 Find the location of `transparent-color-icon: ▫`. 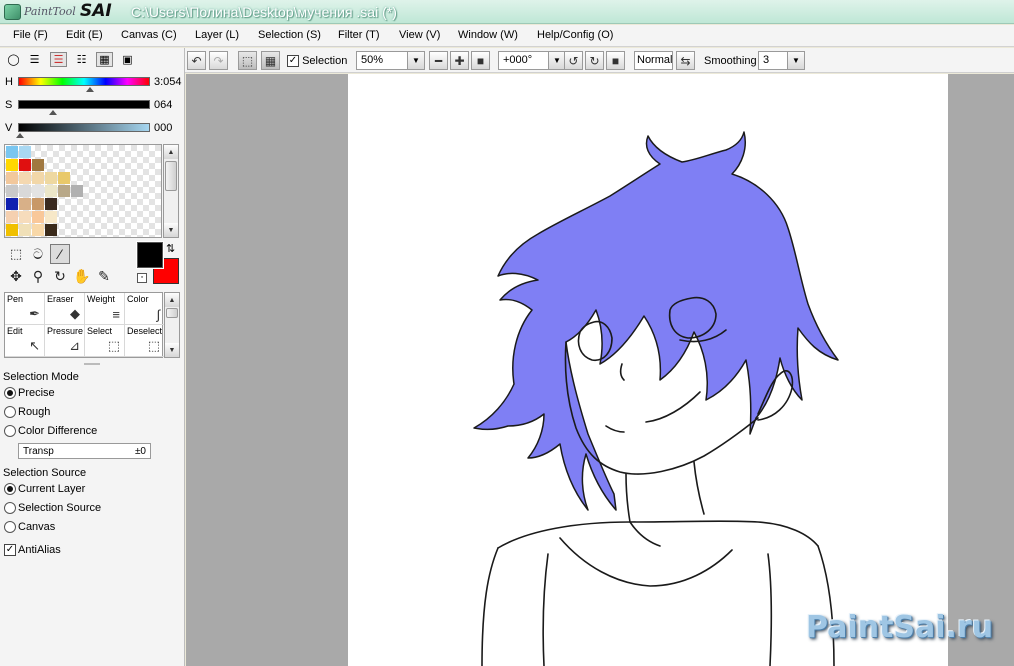

transparent-color-icon: ▫ is located at coordinates (142, 278).